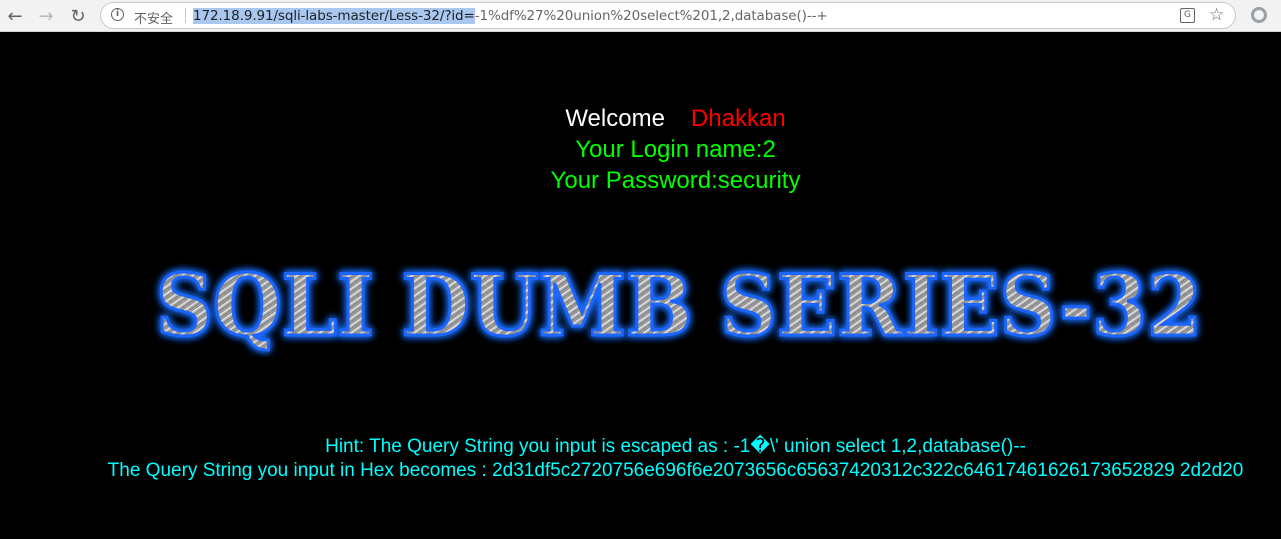 This screenshot has height=539, width=1281. What do you see at coordinates (738, 118) in the screenshot?
I see `user-name: Dhakkan` at bounding box center [738, 118].